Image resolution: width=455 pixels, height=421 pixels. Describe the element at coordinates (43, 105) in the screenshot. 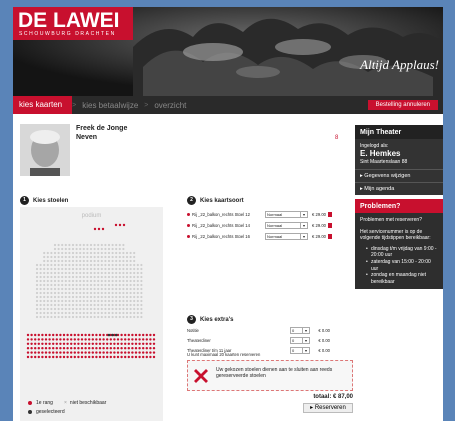

I see `step-kies-kaarten: kies kaarten` at that location.